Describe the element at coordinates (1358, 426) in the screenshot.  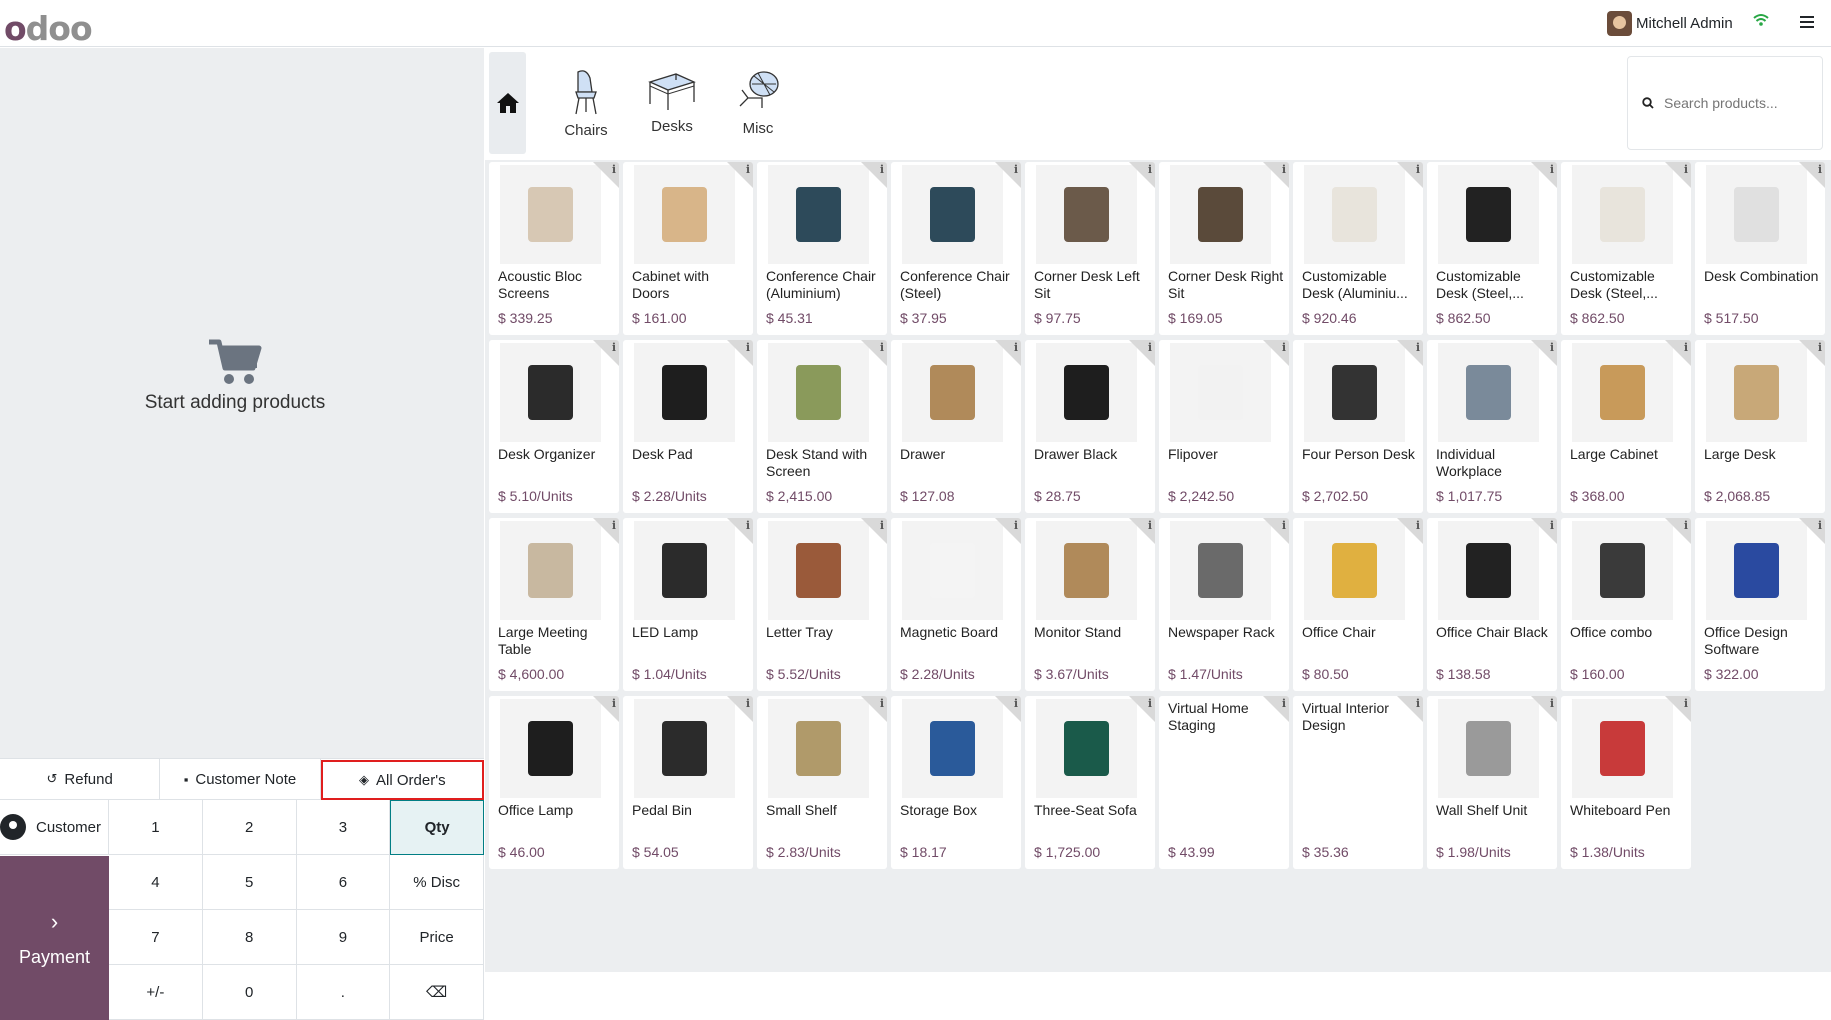
I see `product-card: i Four Person Desk $ 2,702.50` at that location.